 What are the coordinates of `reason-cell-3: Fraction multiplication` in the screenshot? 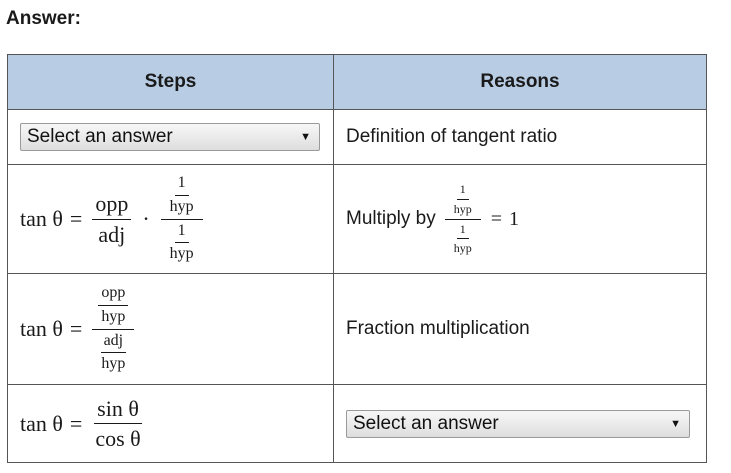 It's located at (520, 329).